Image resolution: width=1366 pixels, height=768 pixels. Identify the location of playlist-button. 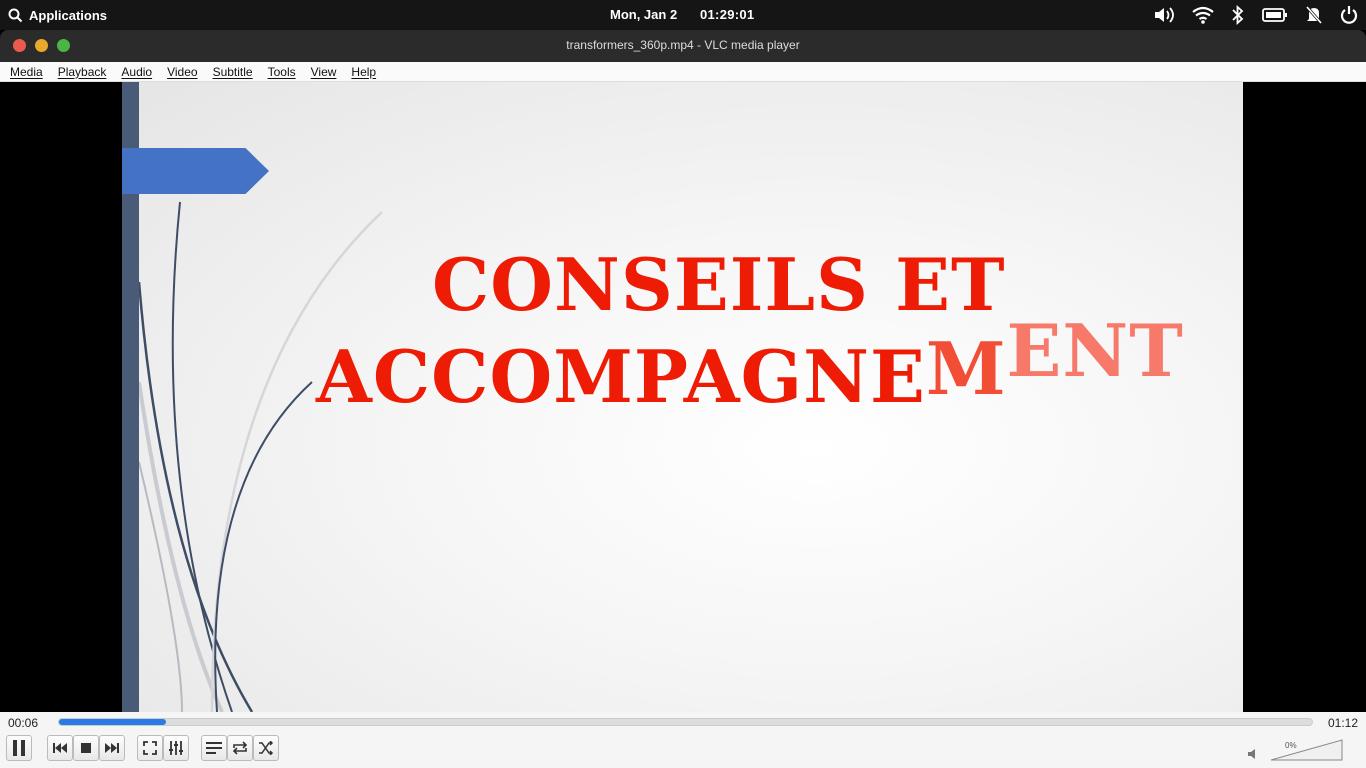
(214, 748).